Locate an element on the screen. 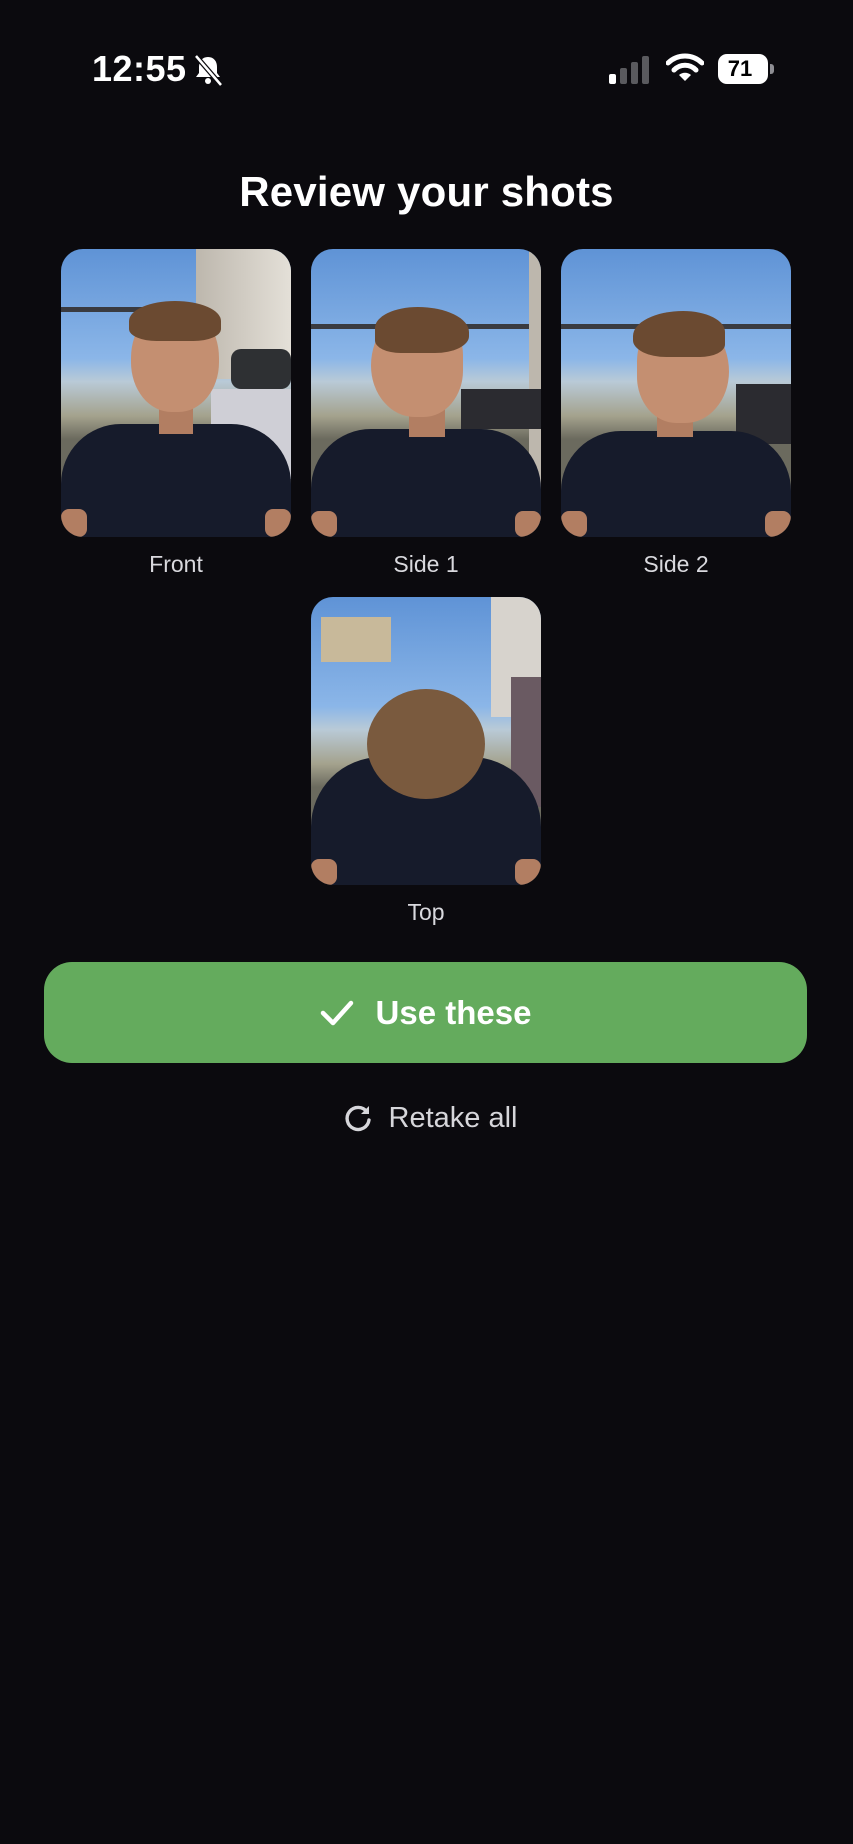 This screenshot has height=1844, width=853. checkmark-icon is located at coordinates (336, 1012).